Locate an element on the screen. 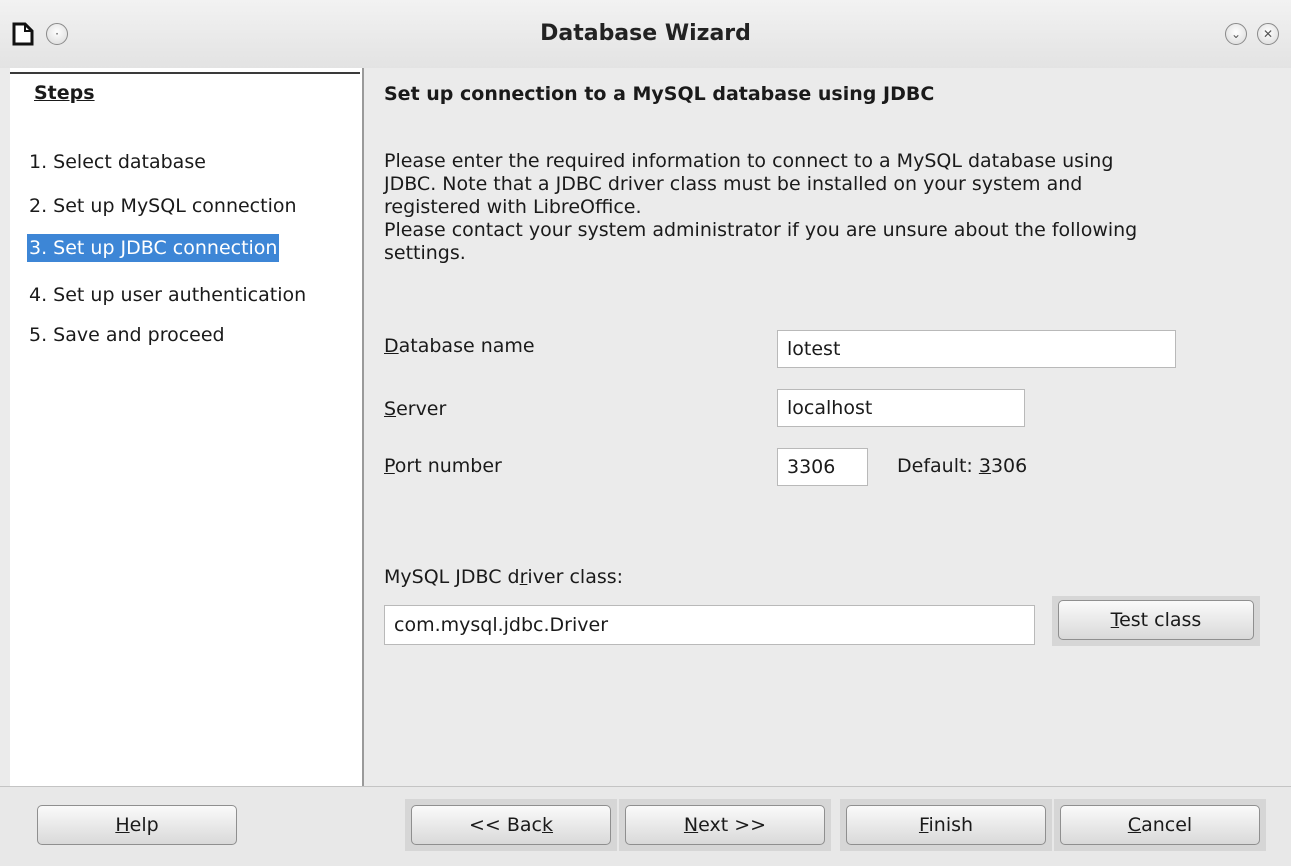 The width and height of the screenshot is (1291, 866). button-label: inish is located at coordinates (951, 825).